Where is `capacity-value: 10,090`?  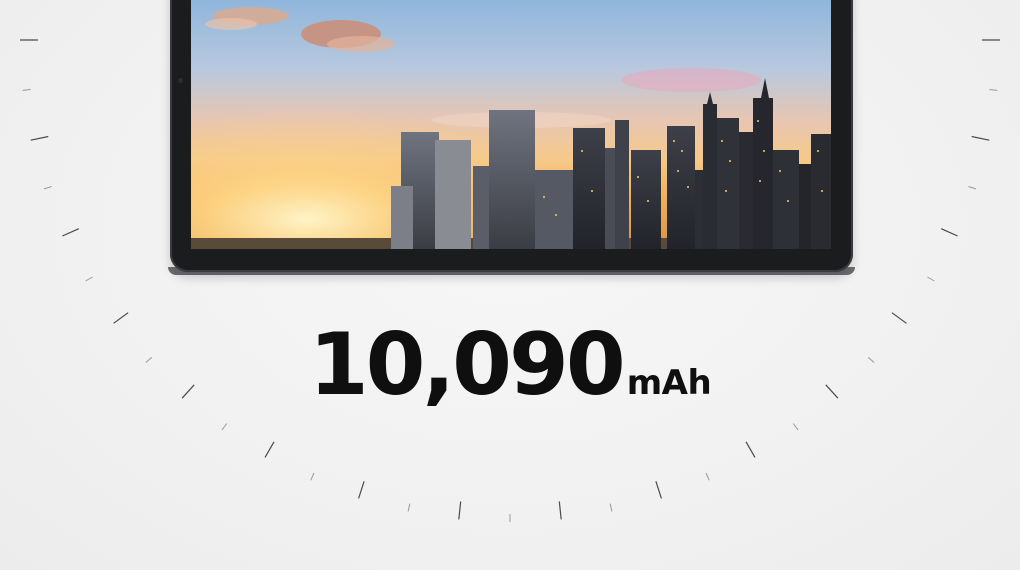
capacity-value: 10,090 is located at coordinates (467, 365).